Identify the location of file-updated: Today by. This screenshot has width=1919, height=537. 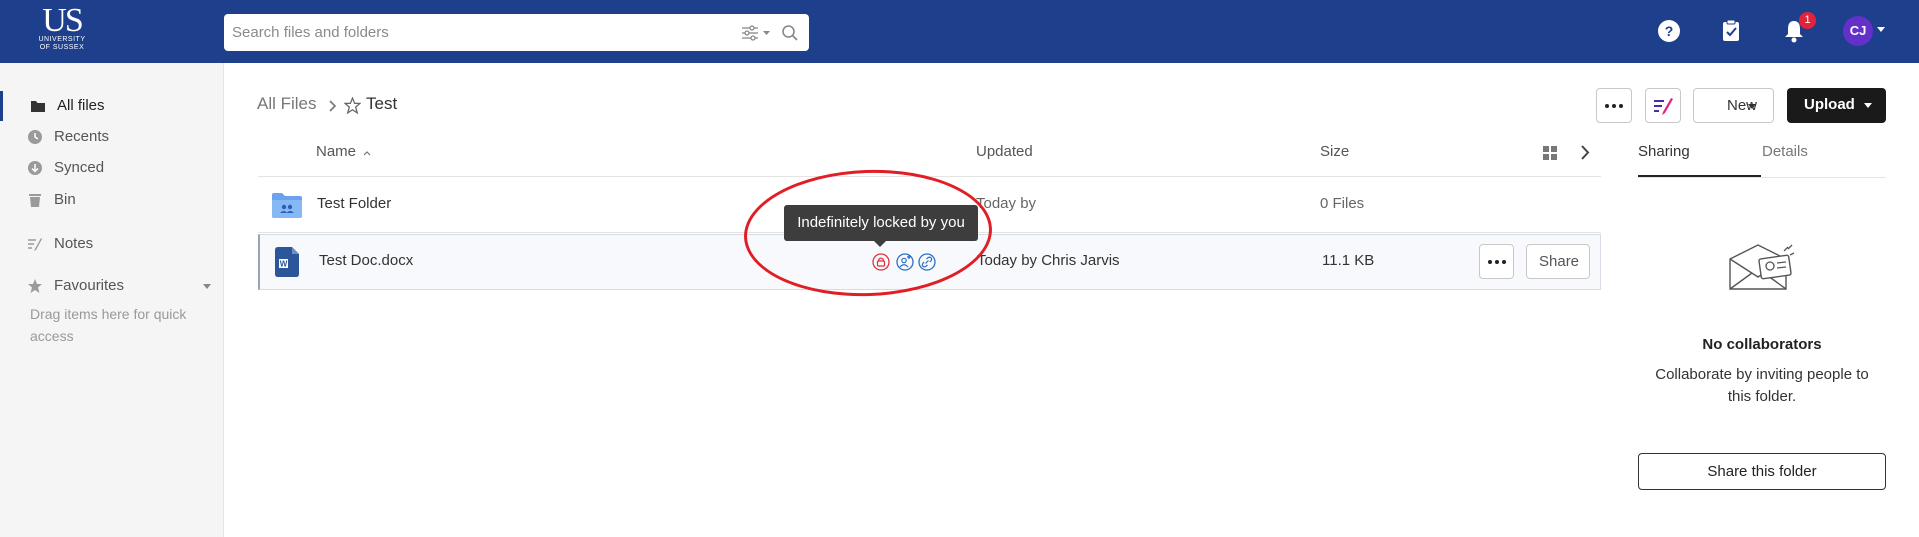
(1006, 203).